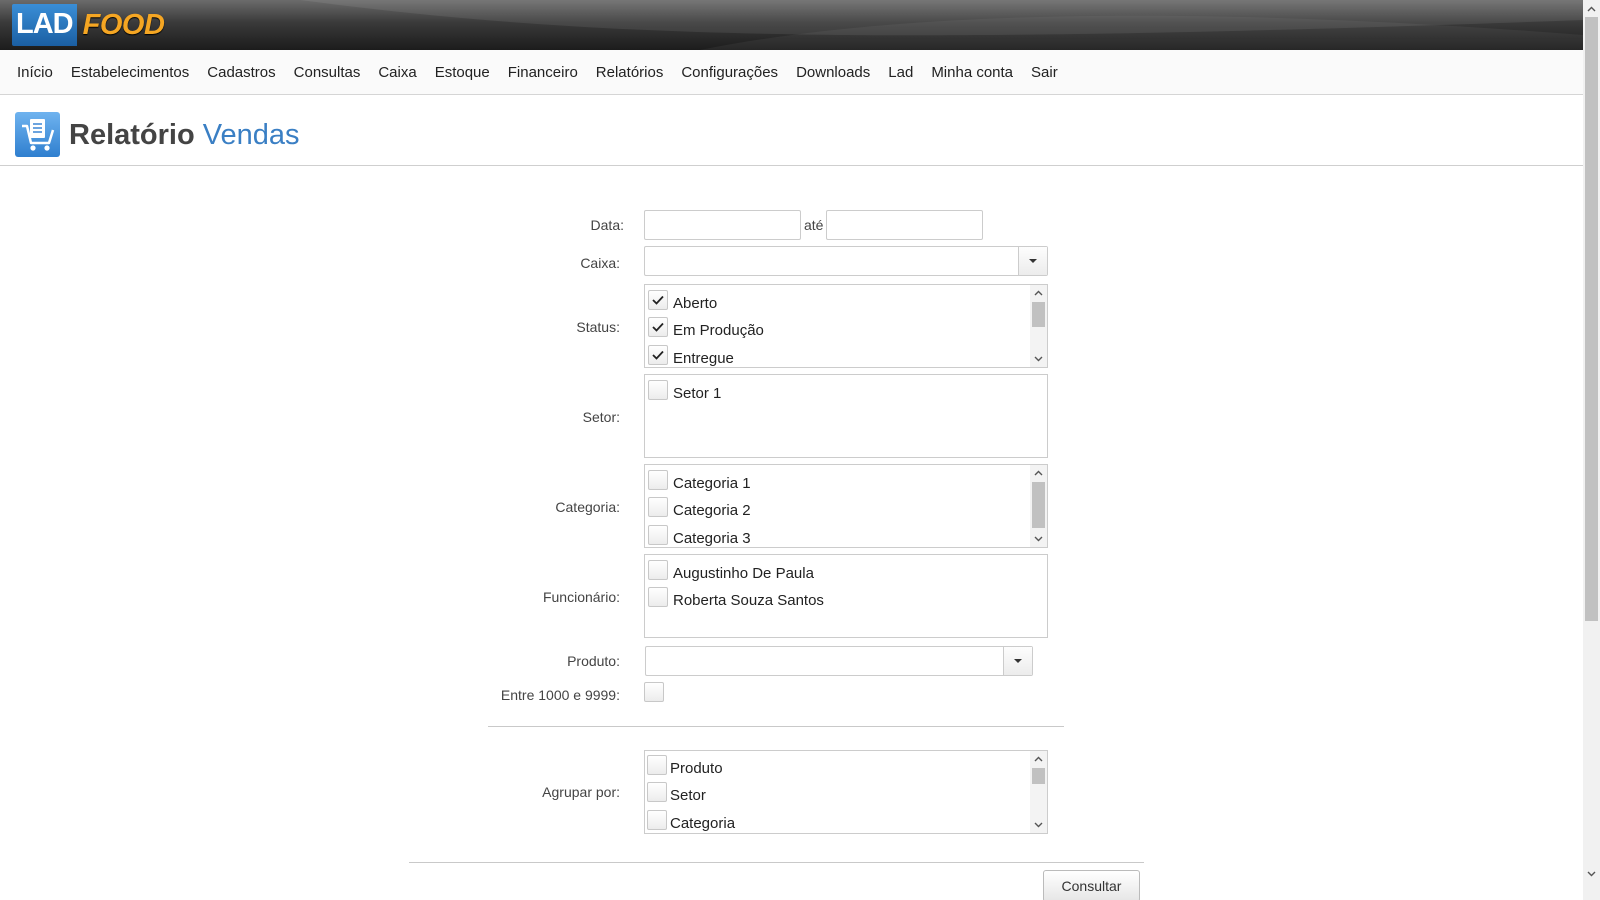 Image resolution: width=1600 pixels, height=900 pixels. What do you see at coordinates (941, 25) in the screenshot?
I see `header-swoosh-decoration` at bounding box center [941, 25].